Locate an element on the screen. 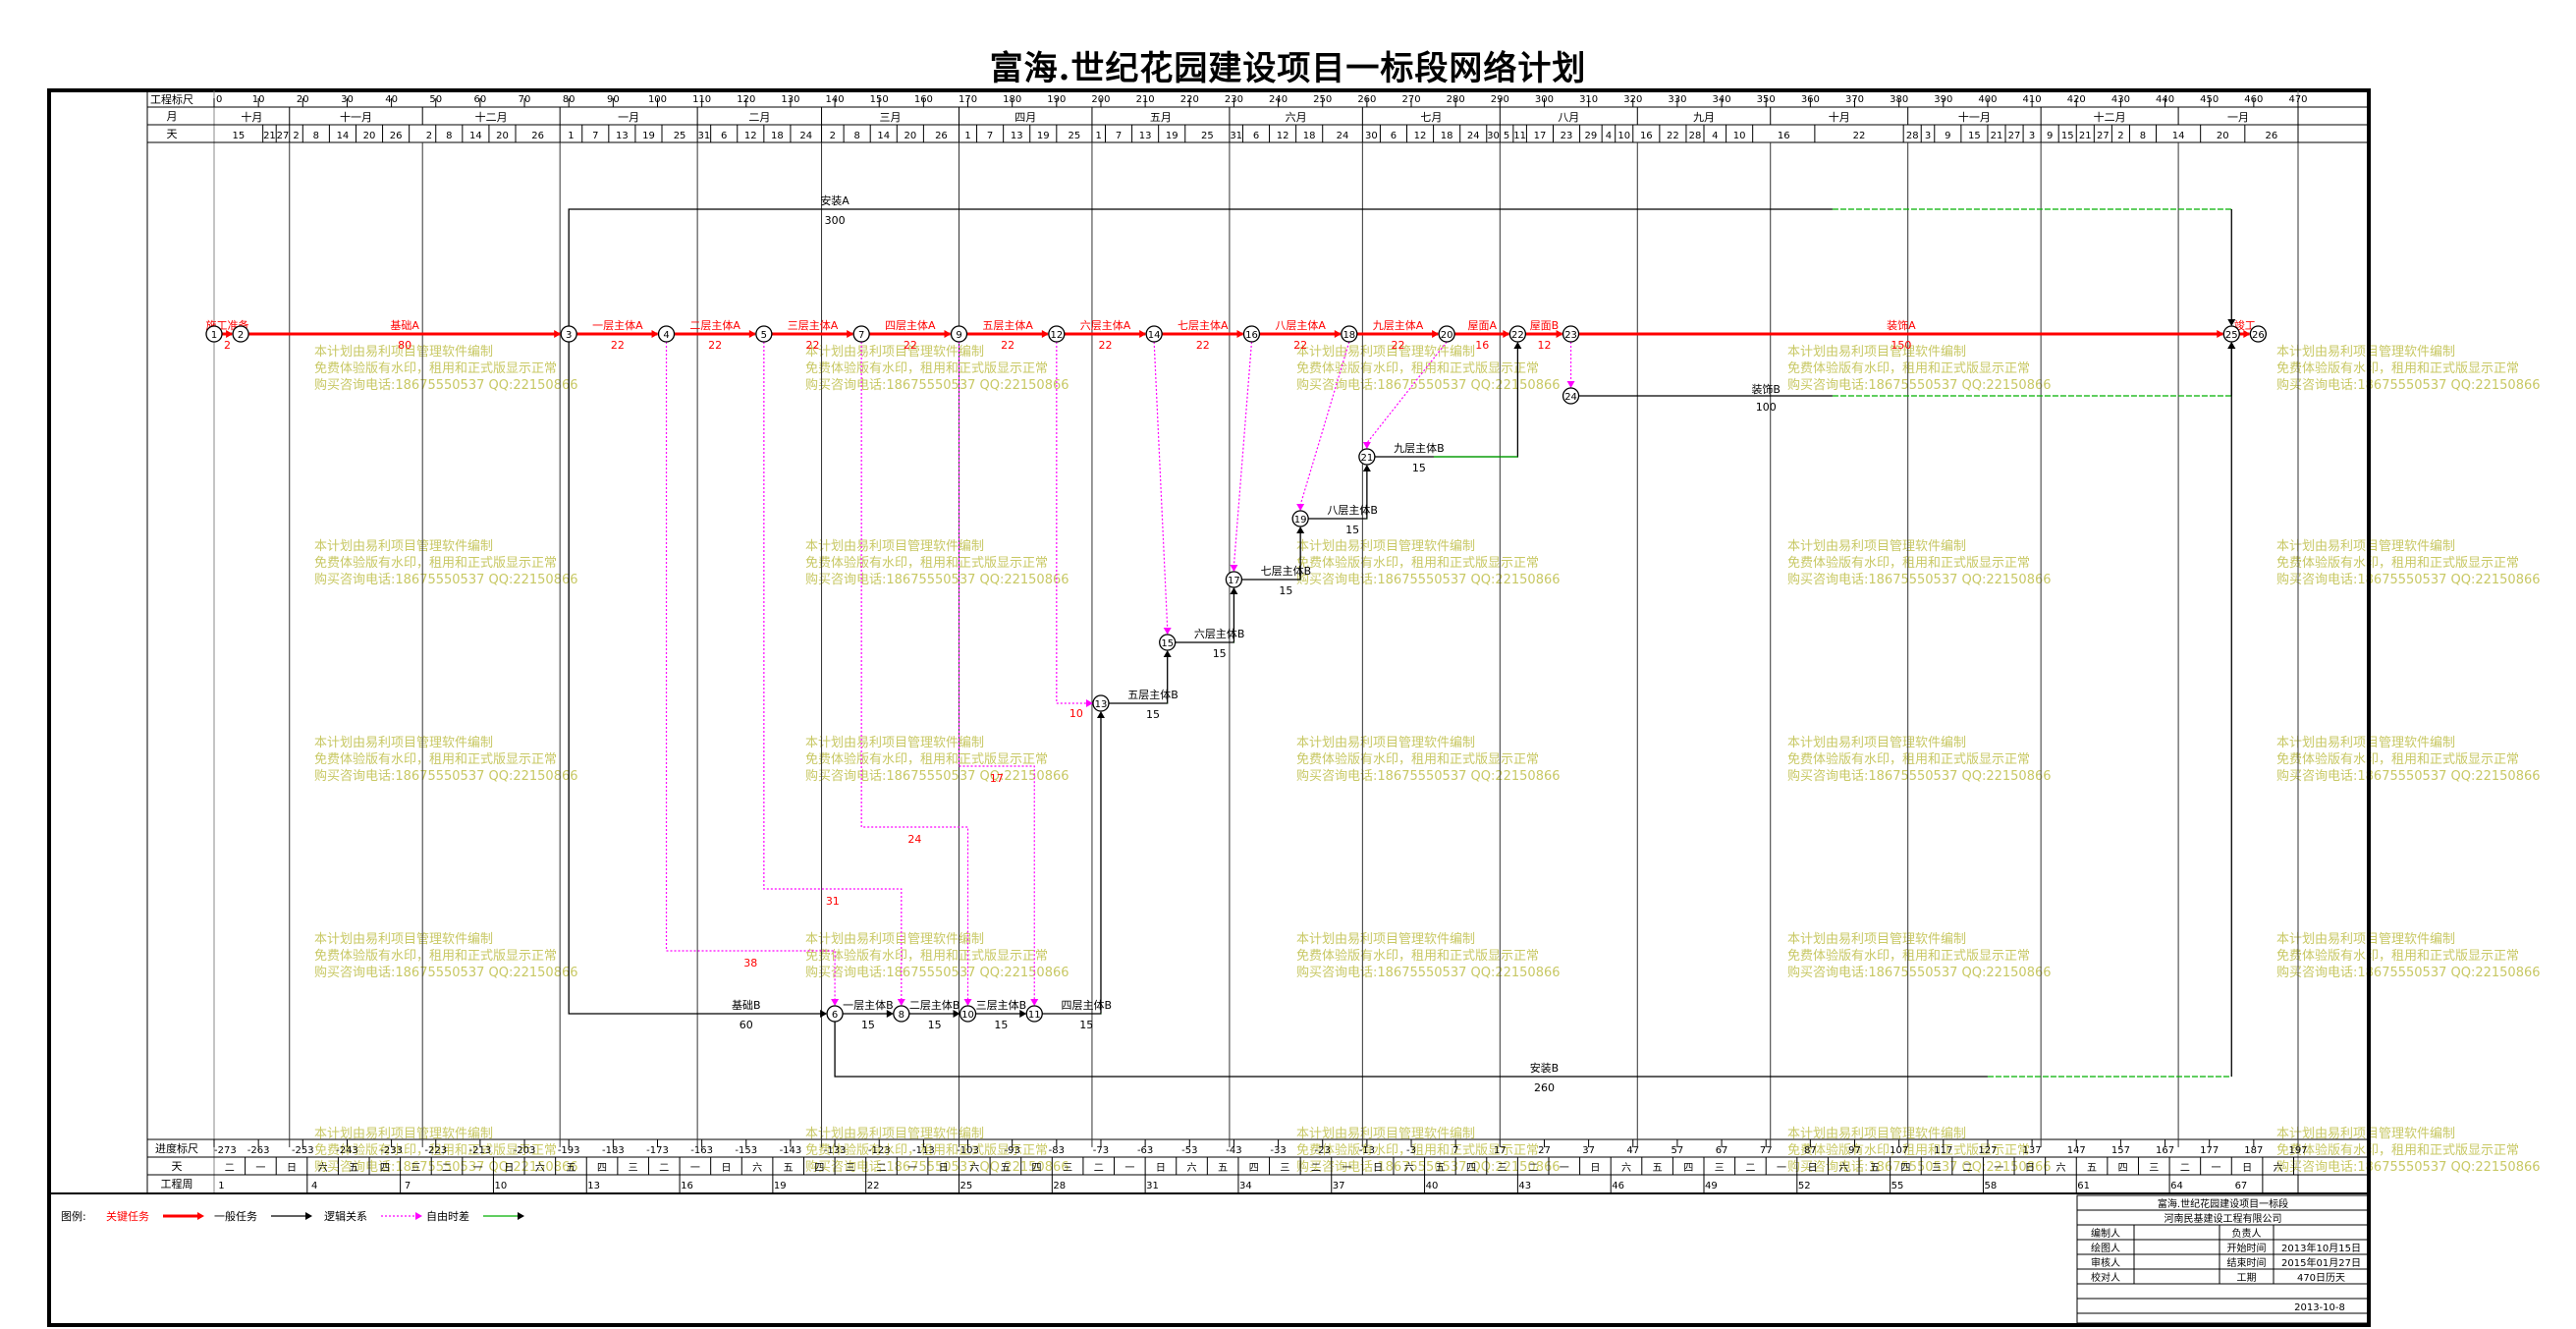  task-duration-label: 15 is located at coordinates (1419, 468).